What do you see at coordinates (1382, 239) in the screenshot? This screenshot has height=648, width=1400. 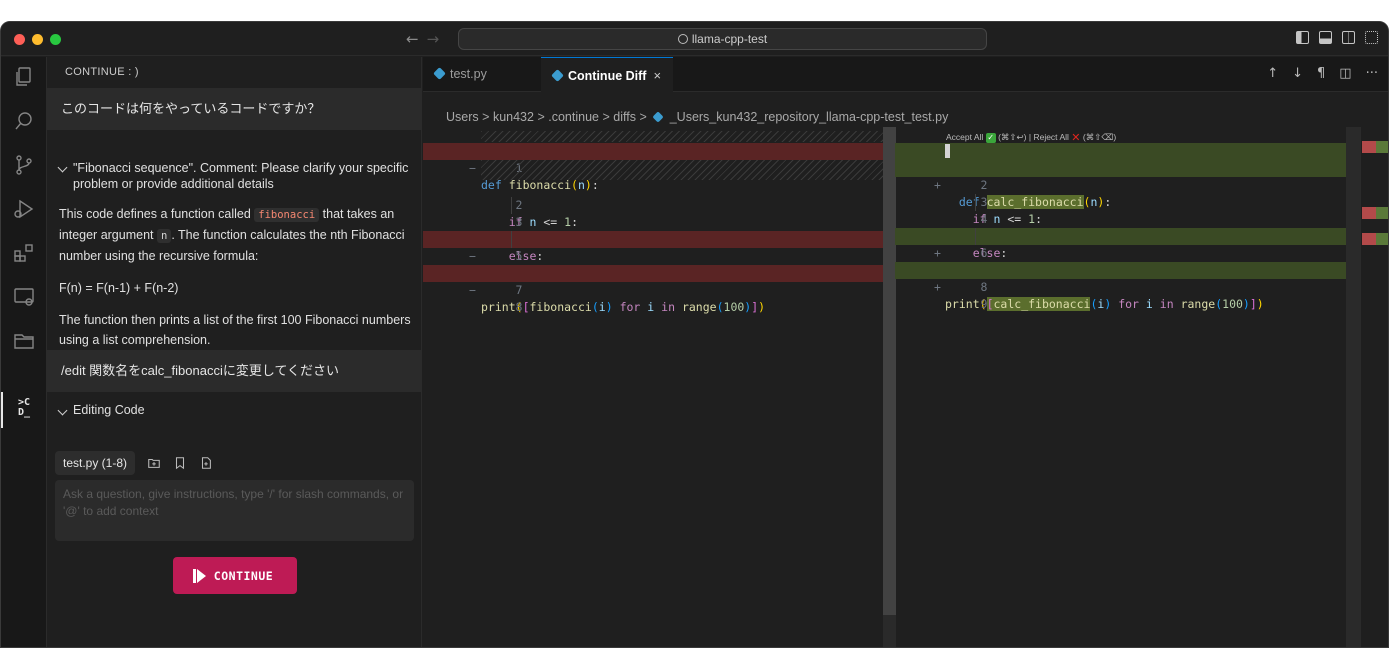 I see `minimap-addition` at bounding box center [1382, 239].